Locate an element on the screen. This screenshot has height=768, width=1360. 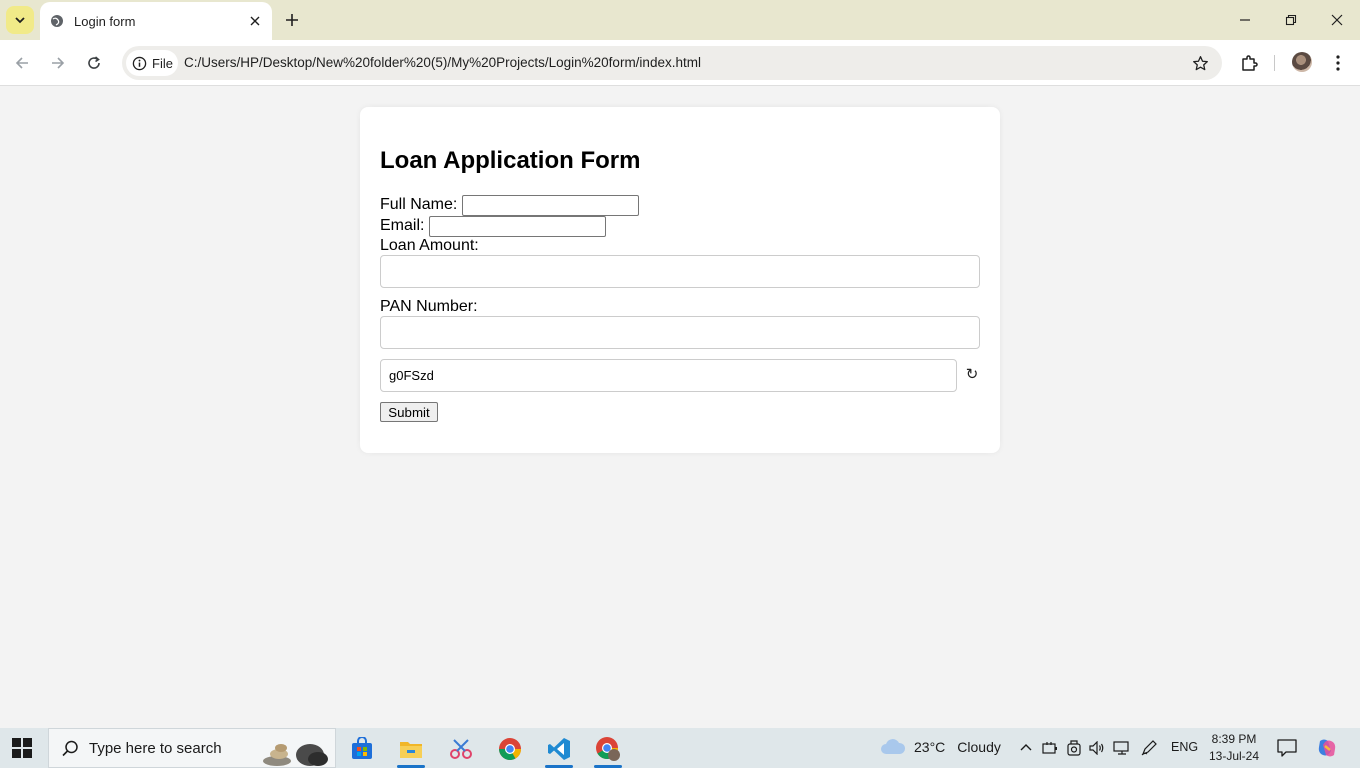
star-icon is located at coordinates (1200, 63).